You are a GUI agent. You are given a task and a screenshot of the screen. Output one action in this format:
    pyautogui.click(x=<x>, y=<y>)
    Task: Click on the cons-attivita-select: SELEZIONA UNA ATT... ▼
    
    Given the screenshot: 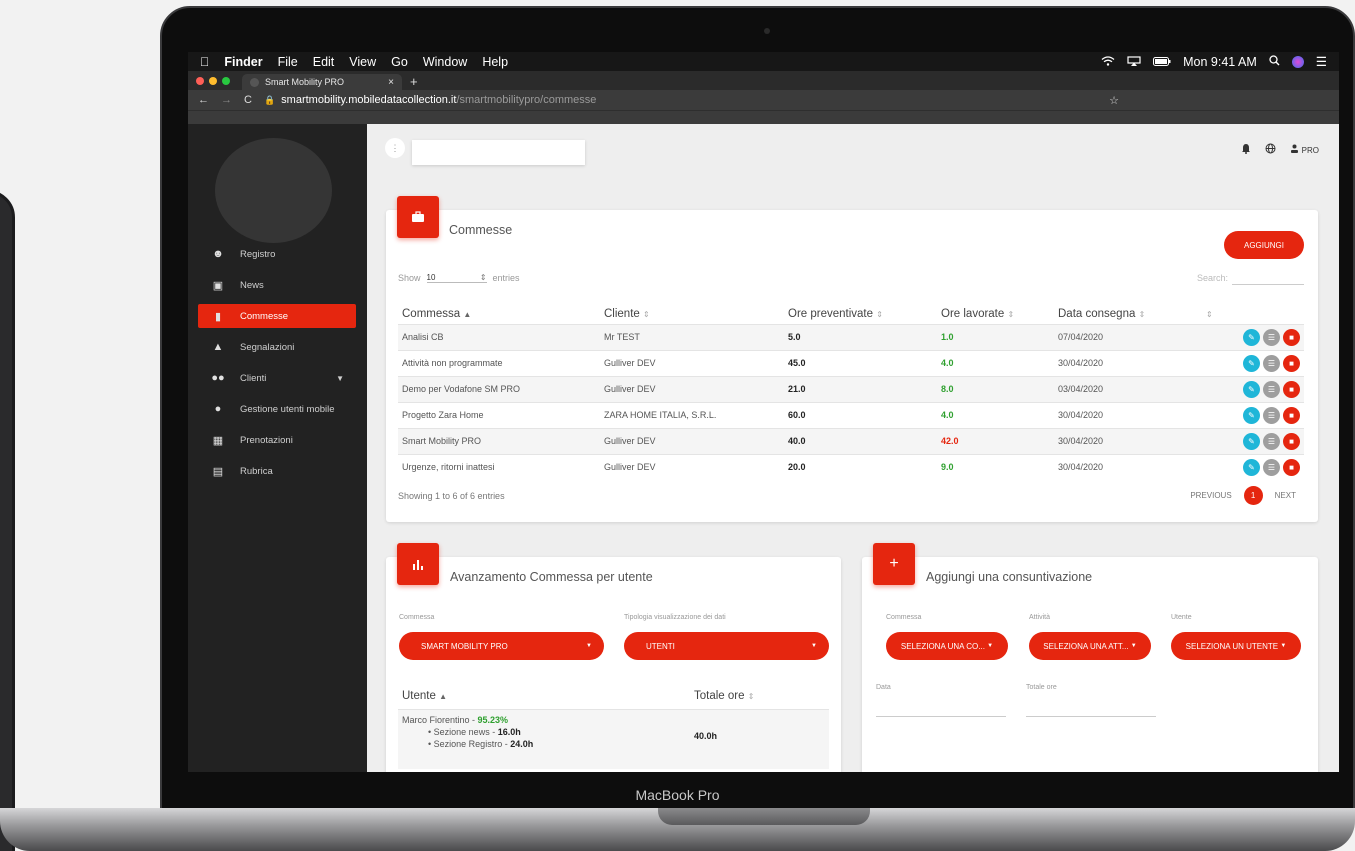 What is the action you would take?
    pyautogui.click(x=1090, y=646)
    